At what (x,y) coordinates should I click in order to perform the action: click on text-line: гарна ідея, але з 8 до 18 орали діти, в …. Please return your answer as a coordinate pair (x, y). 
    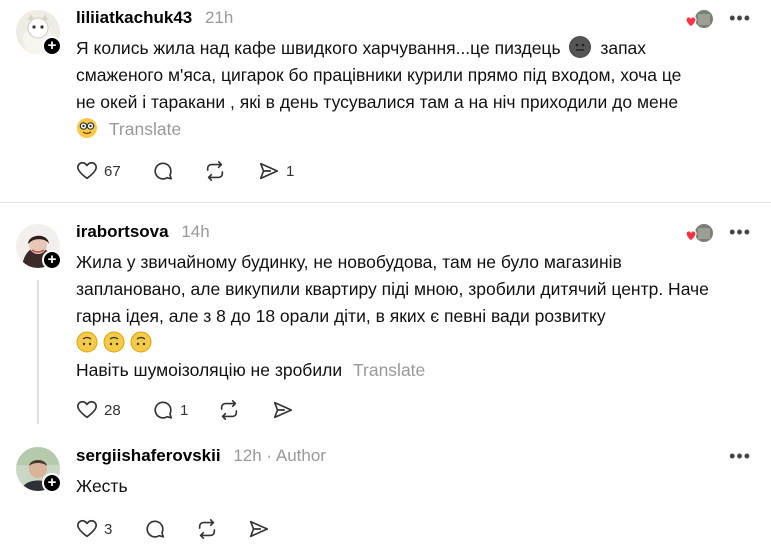
    Looking at the image, I should click on (341, 316).